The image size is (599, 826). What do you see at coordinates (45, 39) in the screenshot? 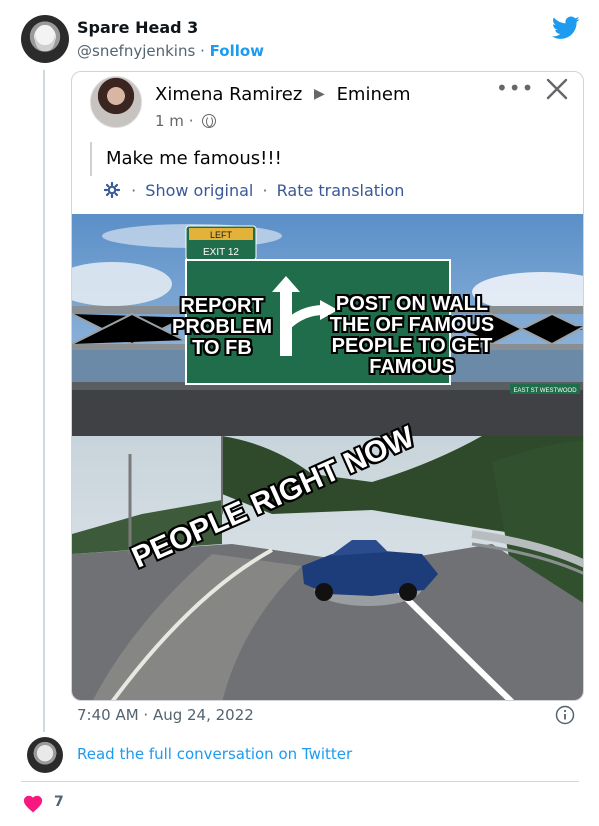
I see `author-avatar` at bounding box center [45, 39].